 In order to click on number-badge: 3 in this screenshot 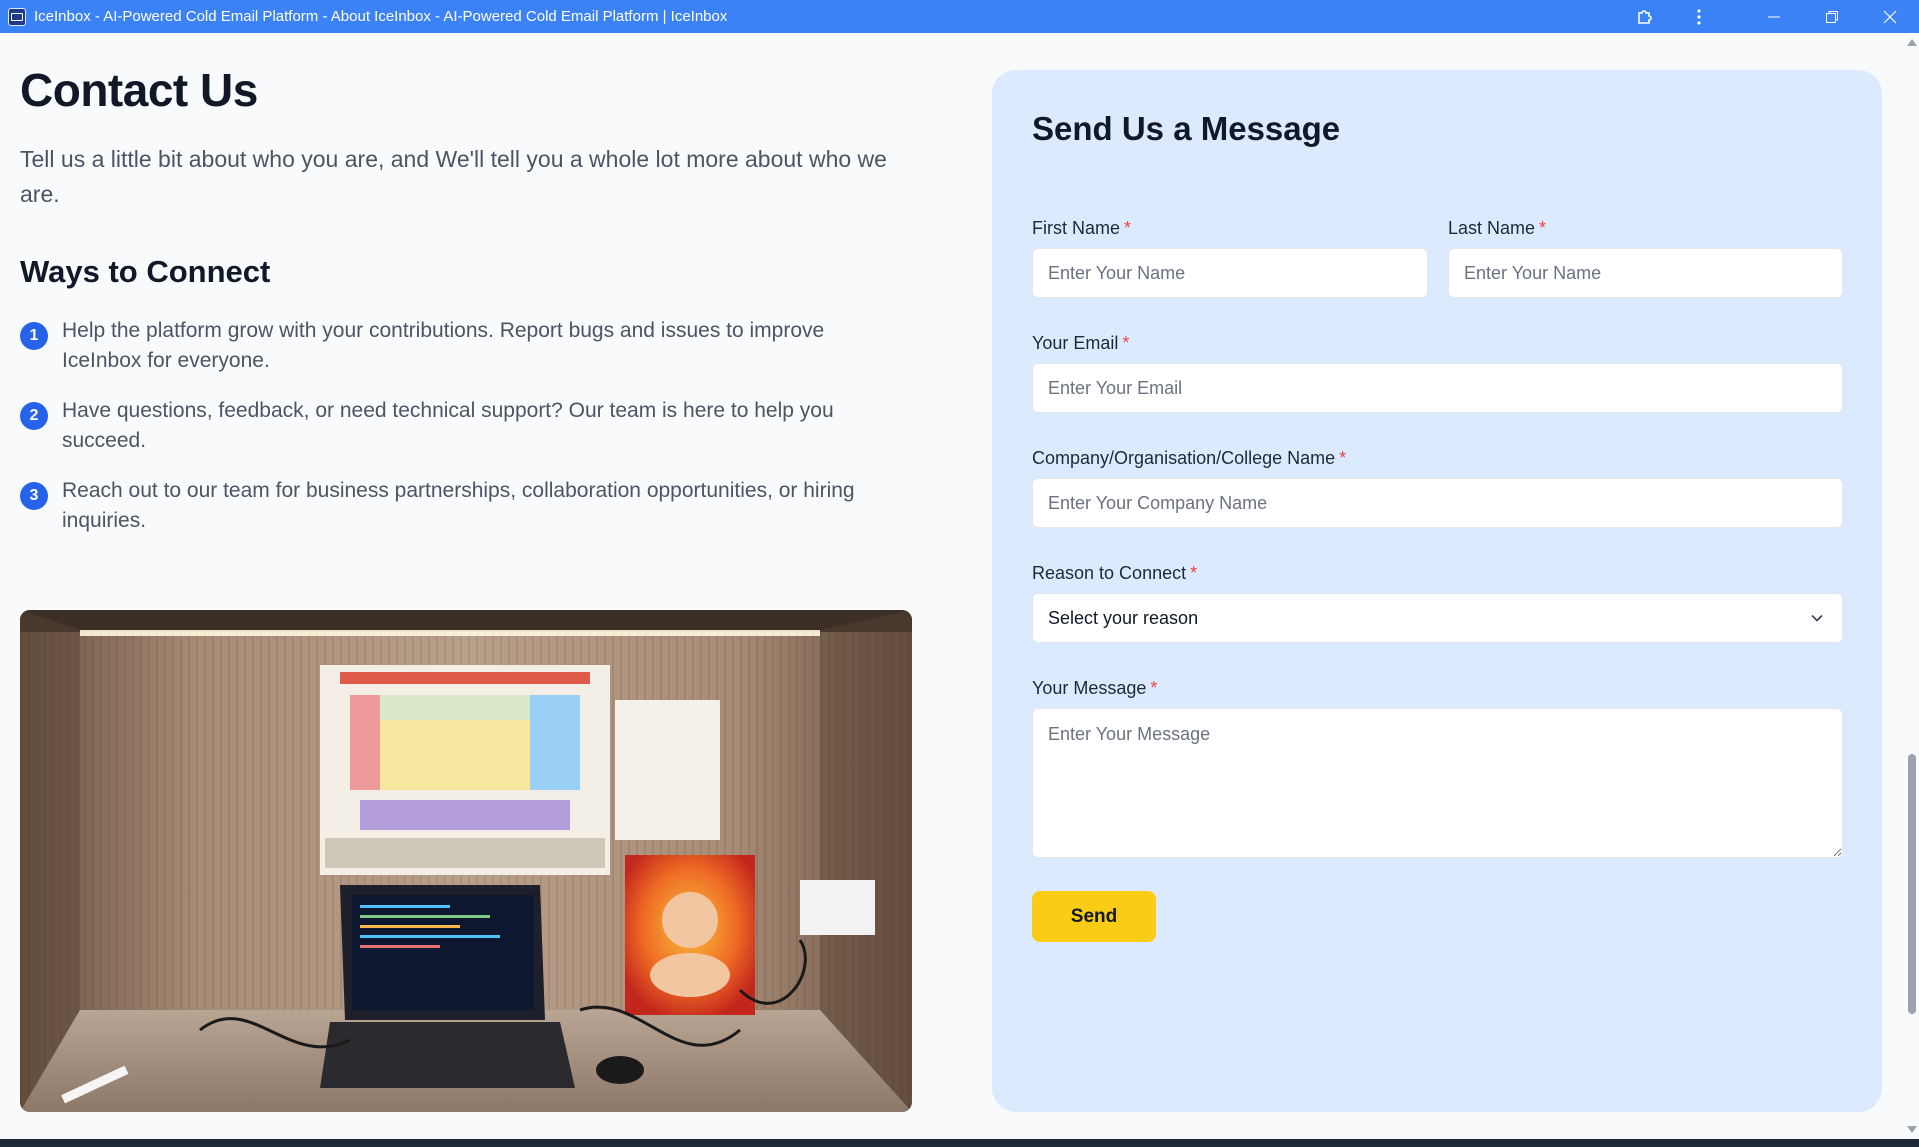, I will do `click(34, 496)`.